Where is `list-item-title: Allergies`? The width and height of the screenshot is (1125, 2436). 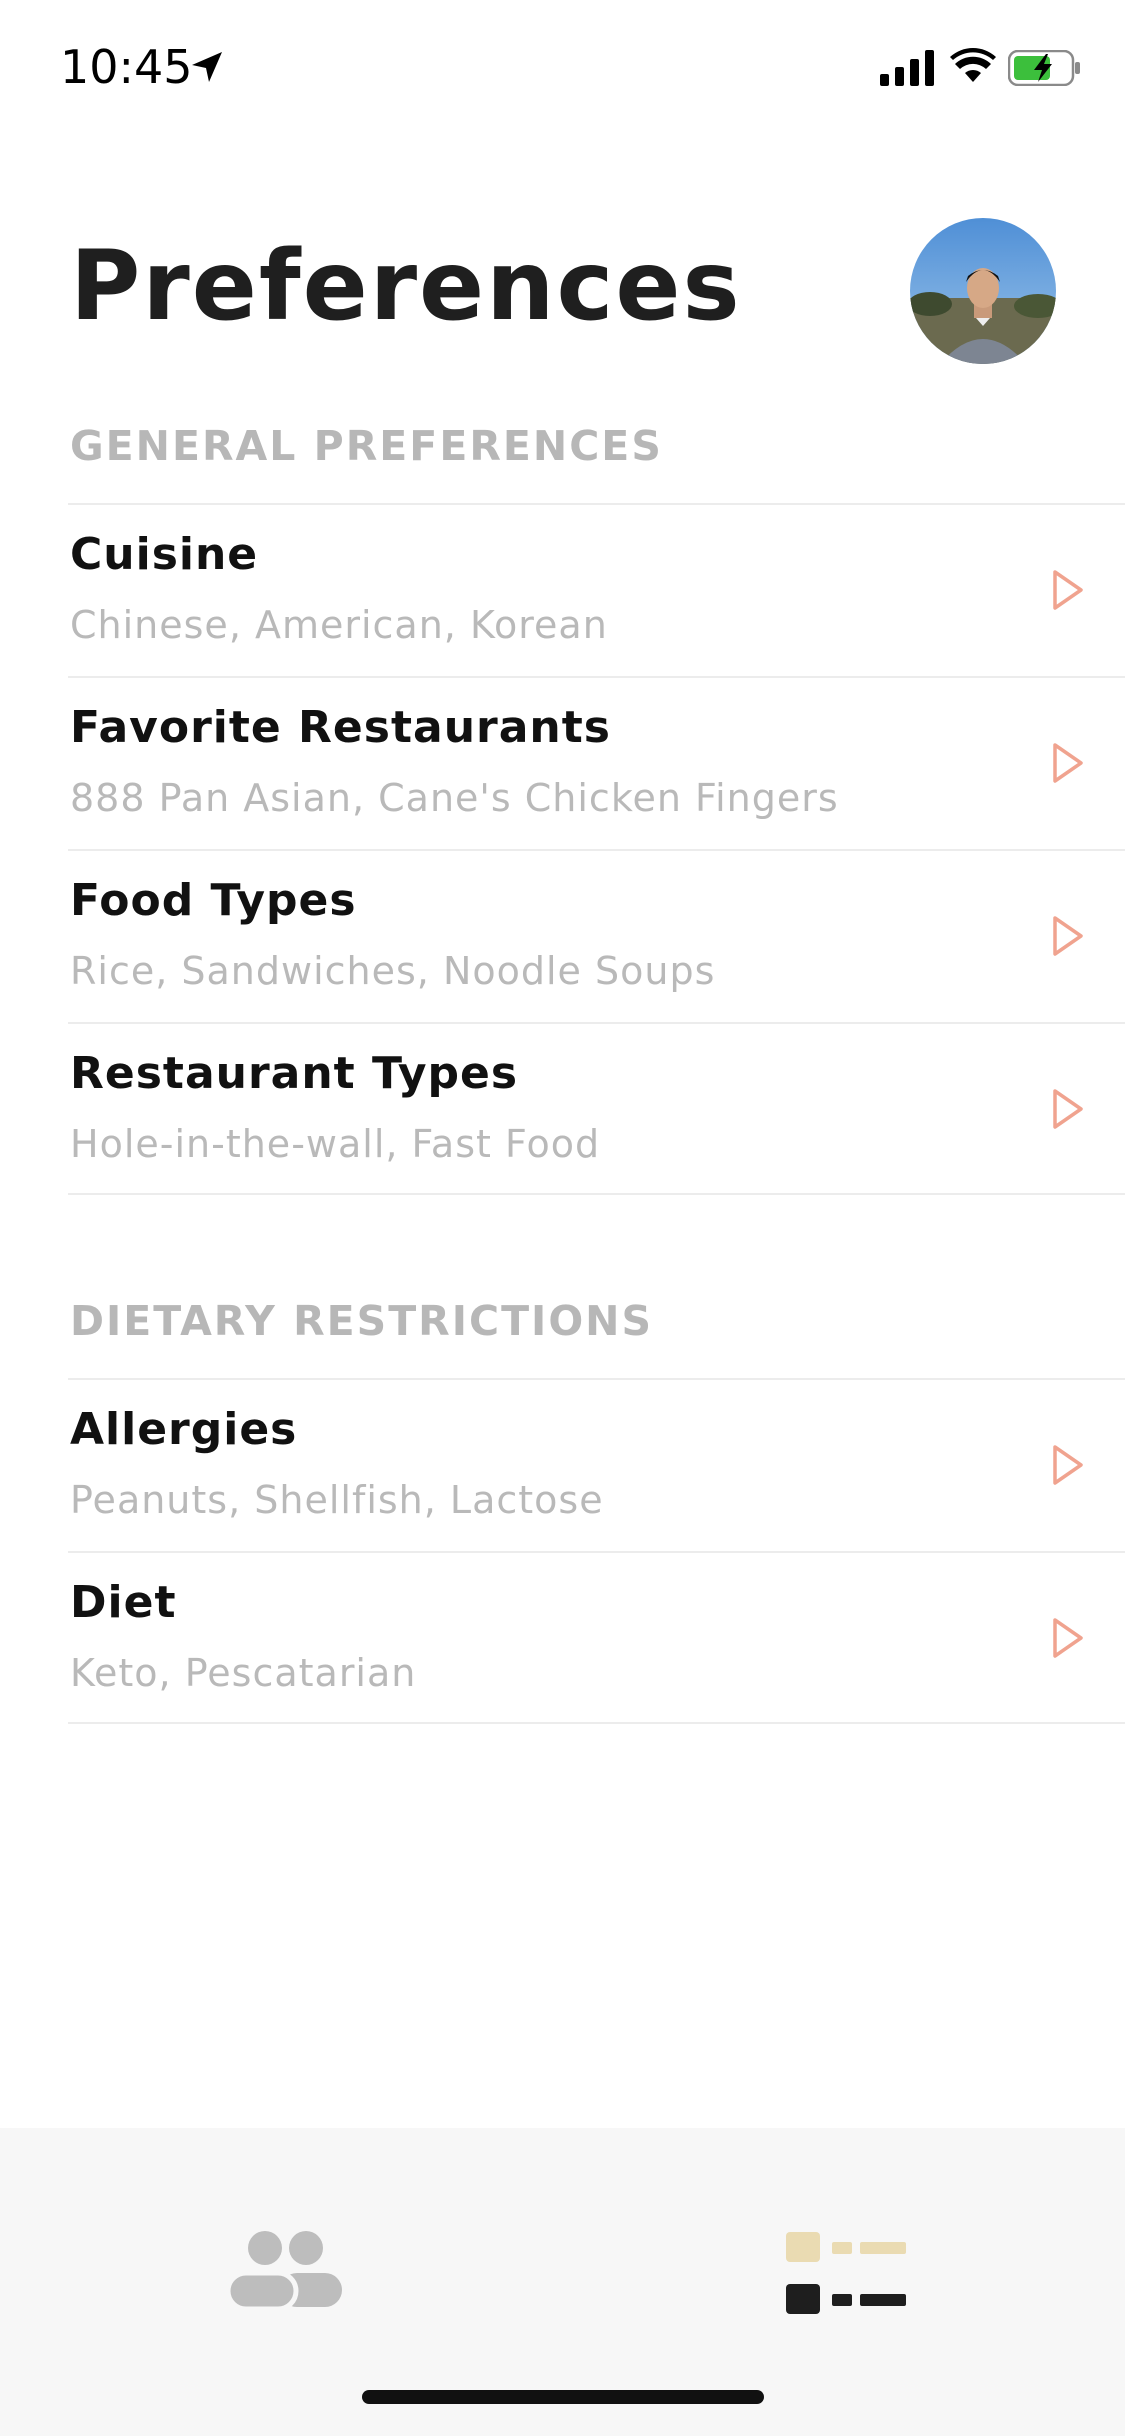 list-item-title: Allergies is located at coordinates (184, 1429).